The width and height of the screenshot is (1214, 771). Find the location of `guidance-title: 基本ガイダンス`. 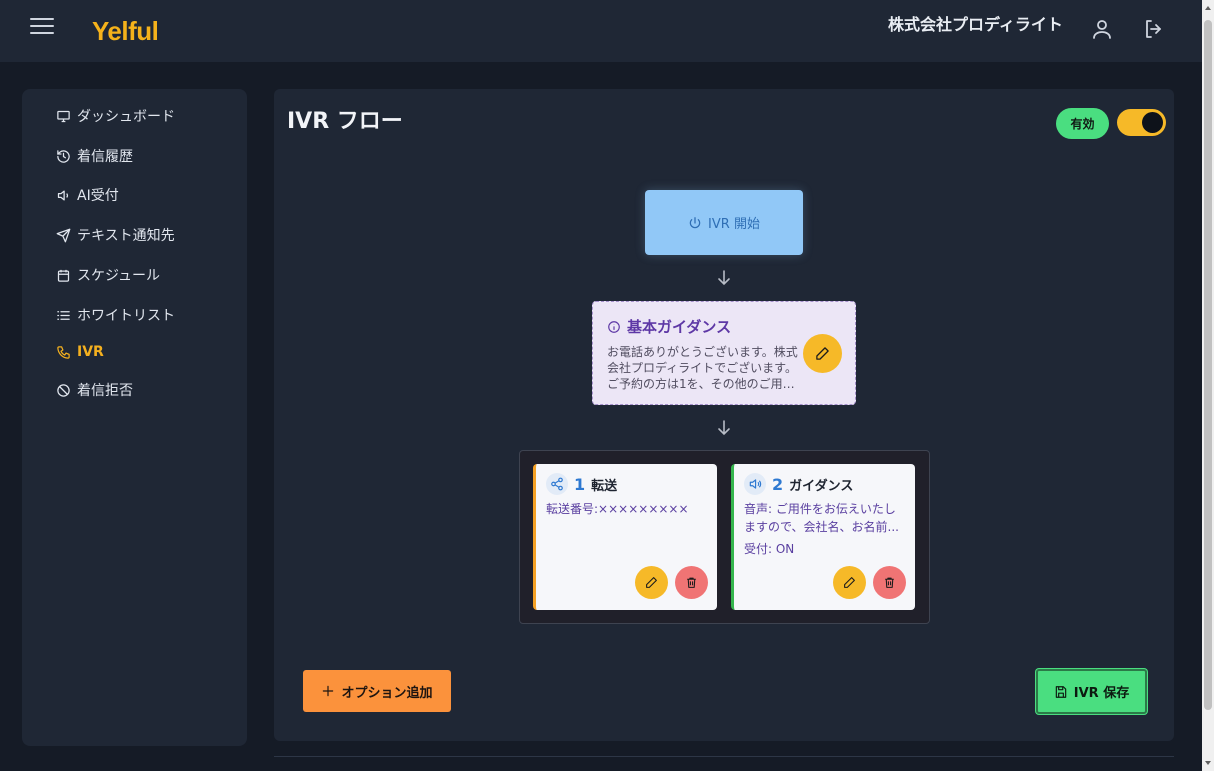

guidance-title: 基本ガイダンス is located at coordinates (669, 326).